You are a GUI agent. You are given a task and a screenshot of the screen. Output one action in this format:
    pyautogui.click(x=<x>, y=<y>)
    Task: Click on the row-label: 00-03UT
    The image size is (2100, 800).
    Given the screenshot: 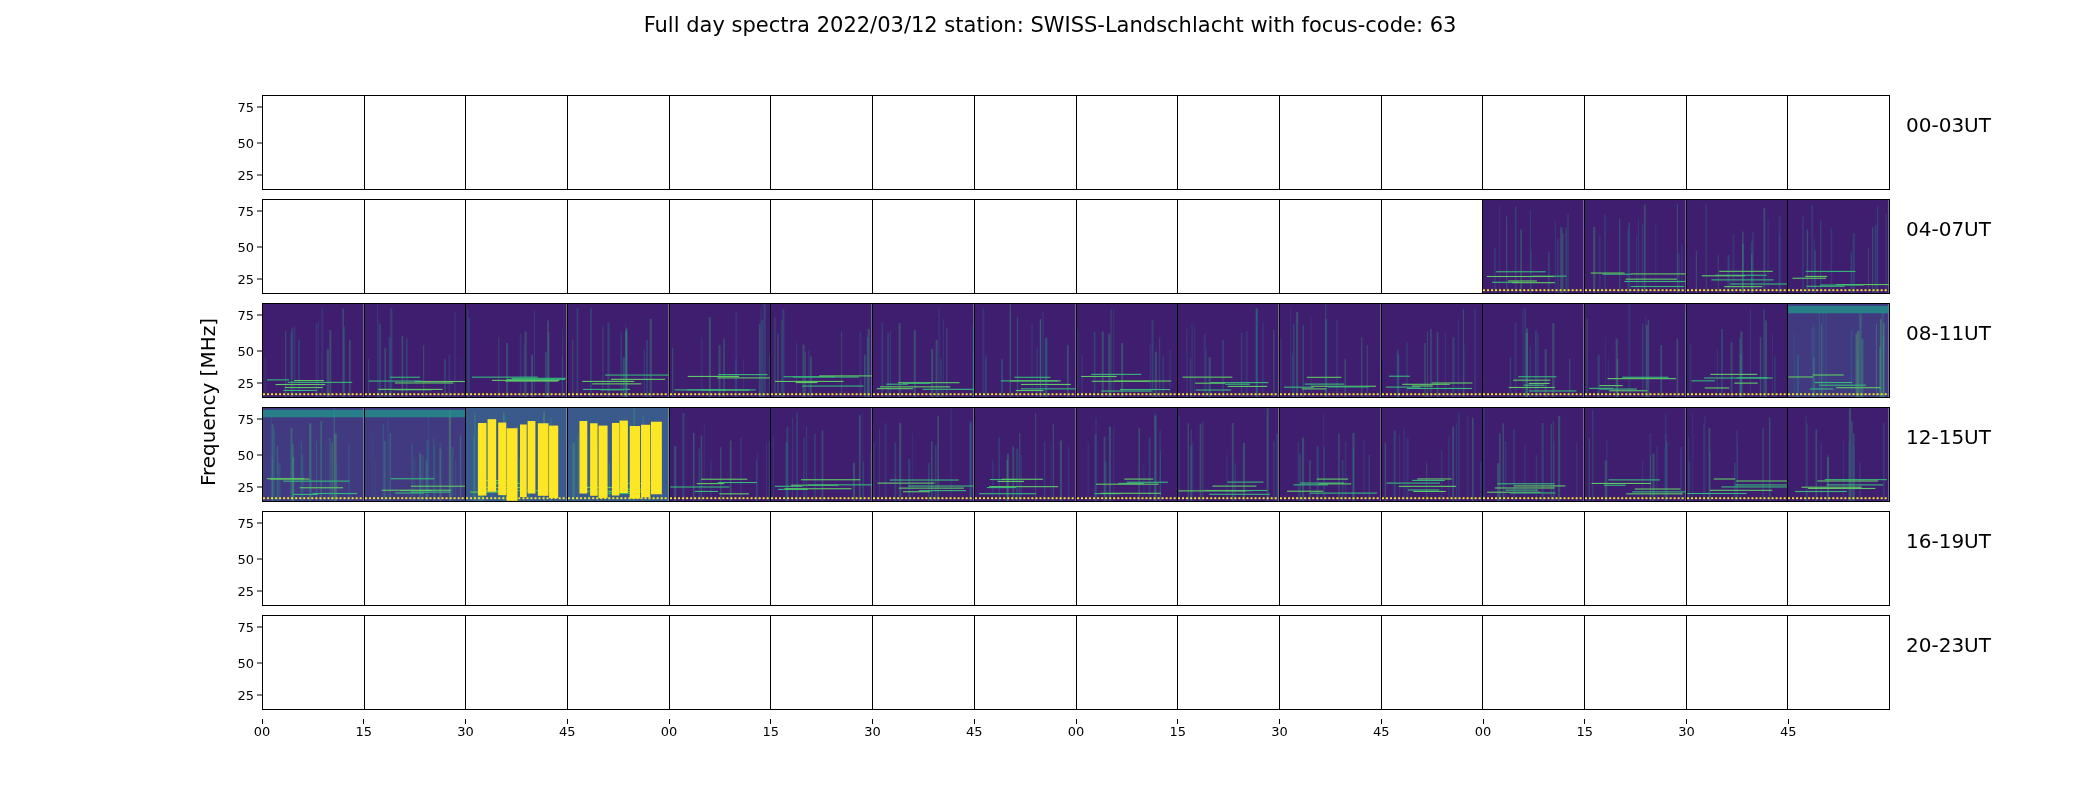 What is the action you would take?
    pyautogui.click(x=1948, y=125)
    